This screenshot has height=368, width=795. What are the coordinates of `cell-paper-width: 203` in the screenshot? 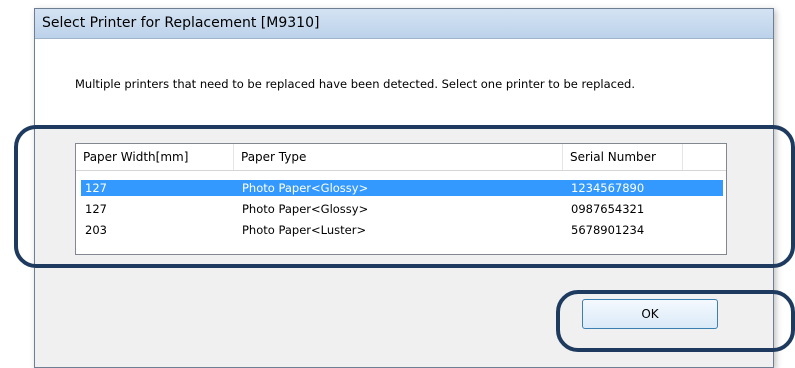 It's located at (96, 230).